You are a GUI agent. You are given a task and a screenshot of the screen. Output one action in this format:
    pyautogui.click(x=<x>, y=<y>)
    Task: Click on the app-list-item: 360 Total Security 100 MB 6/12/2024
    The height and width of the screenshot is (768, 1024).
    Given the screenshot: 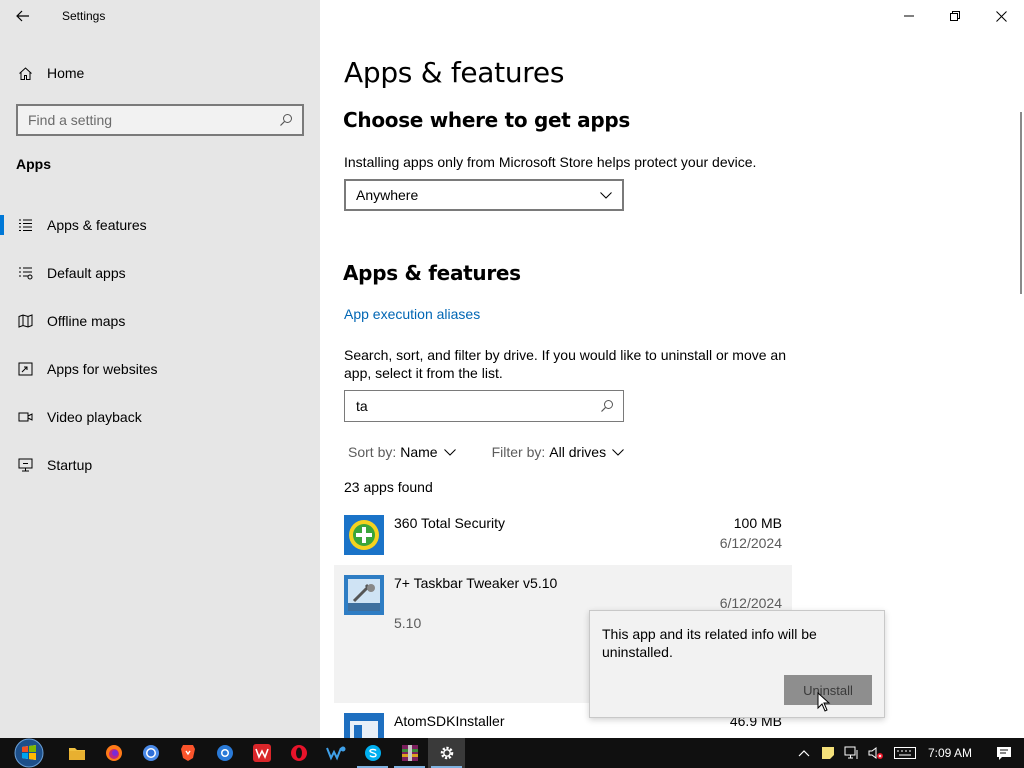 What is the action you would take?
    pyautogui.click(x=563, y=535)
    